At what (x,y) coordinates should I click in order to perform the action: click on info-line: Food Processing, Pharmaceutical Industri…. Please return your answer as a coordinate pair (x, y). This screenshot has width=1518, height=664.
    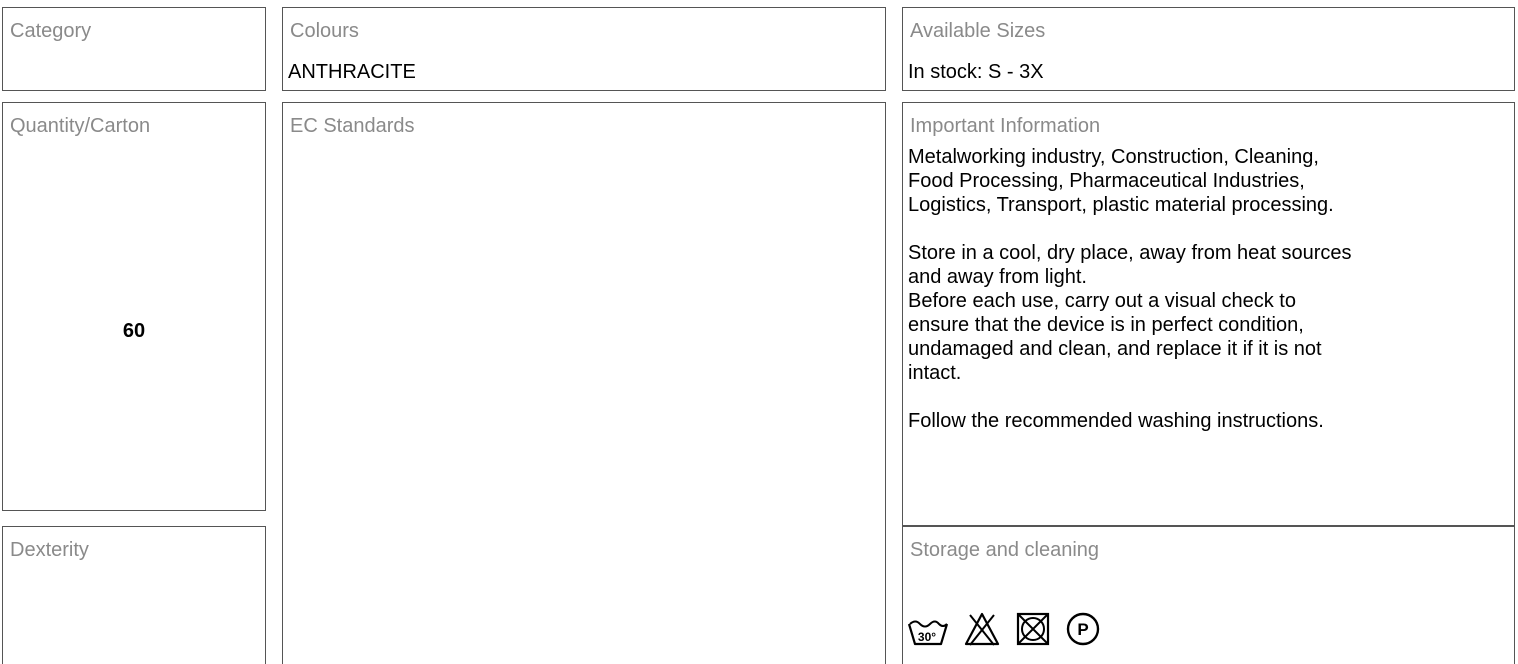
    Looking at the image, I should click on (1106, 181).